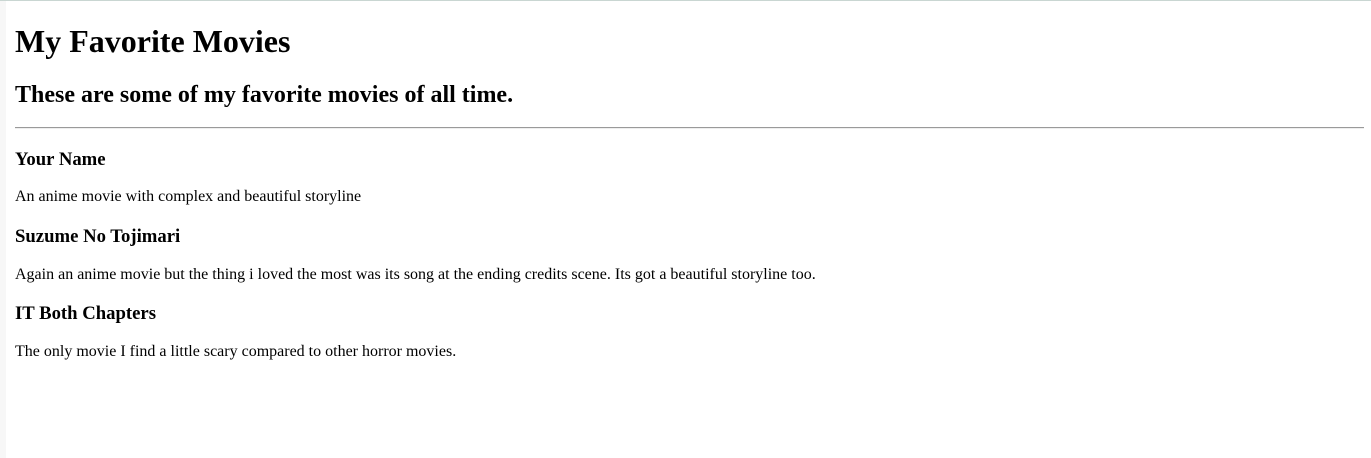 The height and width of the screenshot is (458, 1371). I want to click on movie-title-suzume-no-tojimari: Suzume No Tojimari, so click(98, 236).